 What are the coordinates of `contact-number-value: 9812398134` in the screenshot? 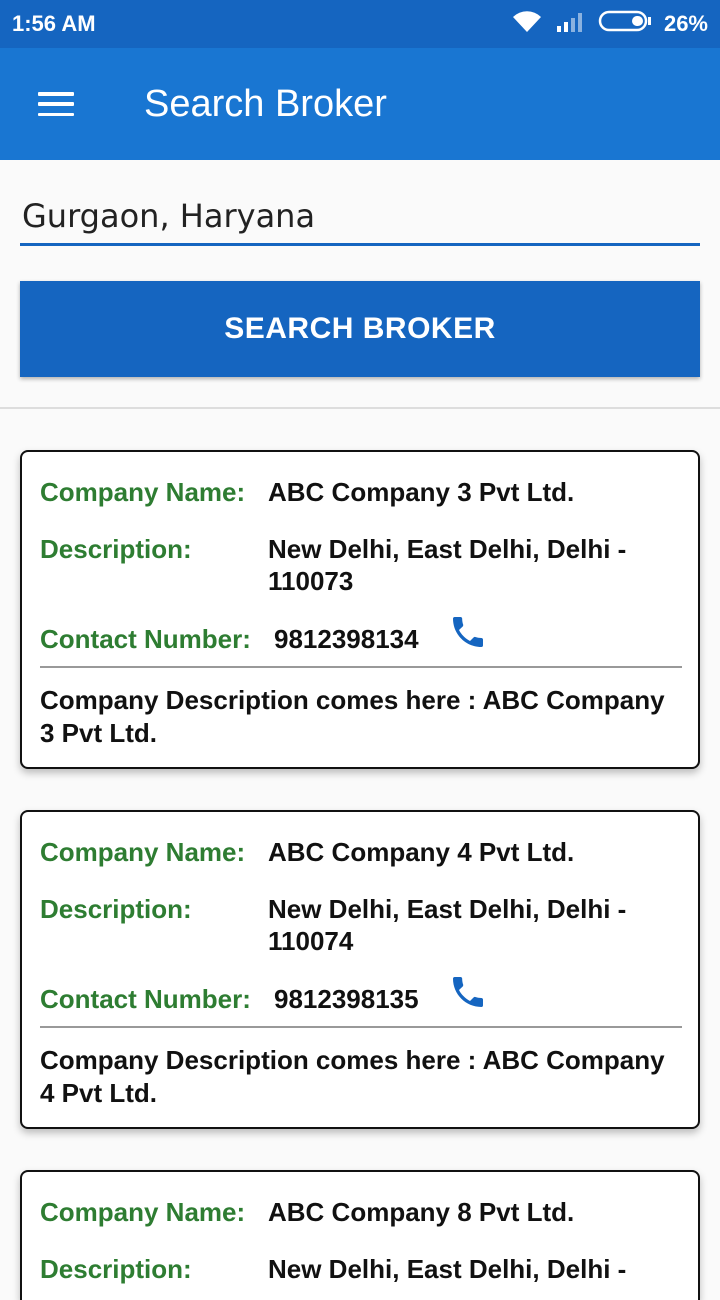 It's located at (346, 639).